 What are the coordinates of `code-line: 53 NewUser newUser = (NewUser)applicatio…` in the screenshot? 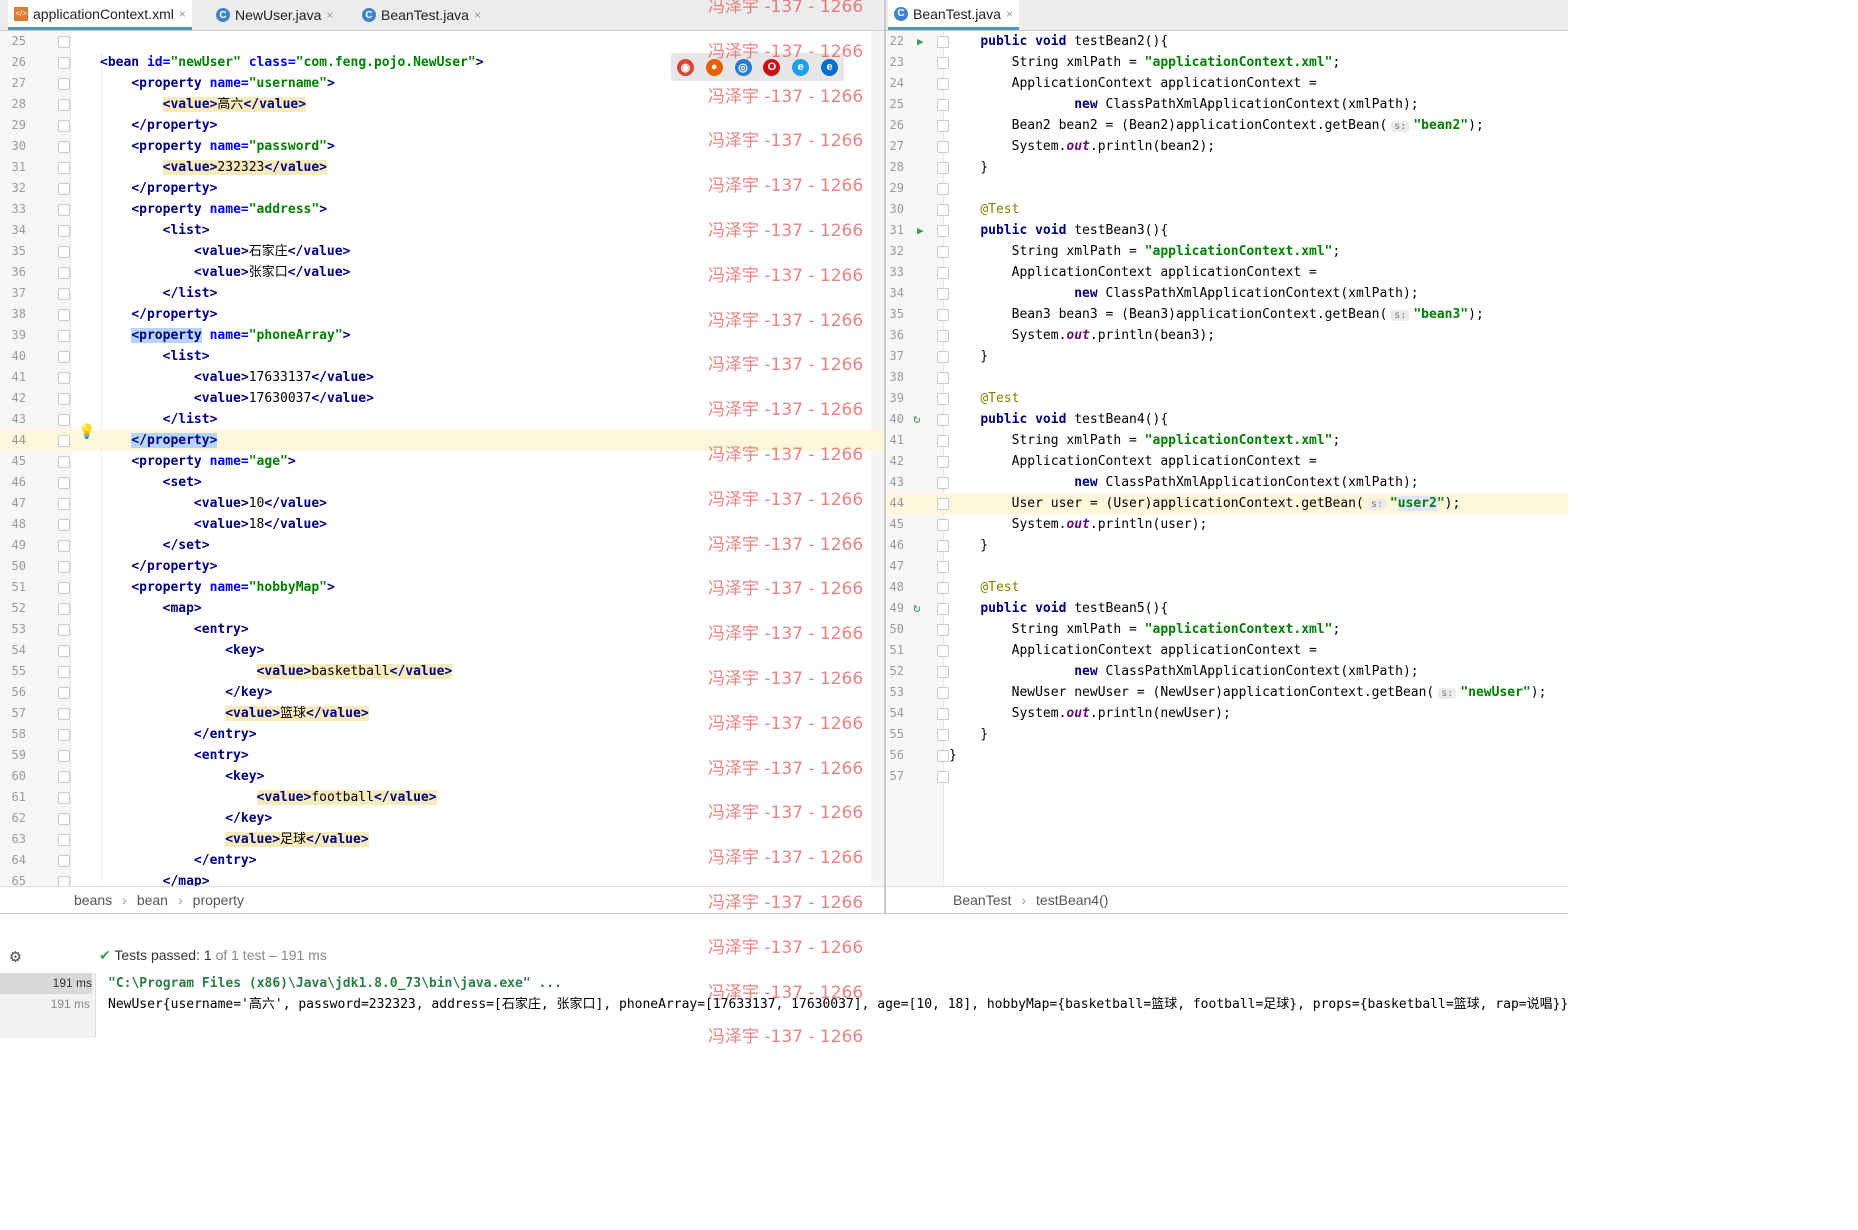 It's located at (1227, 692).